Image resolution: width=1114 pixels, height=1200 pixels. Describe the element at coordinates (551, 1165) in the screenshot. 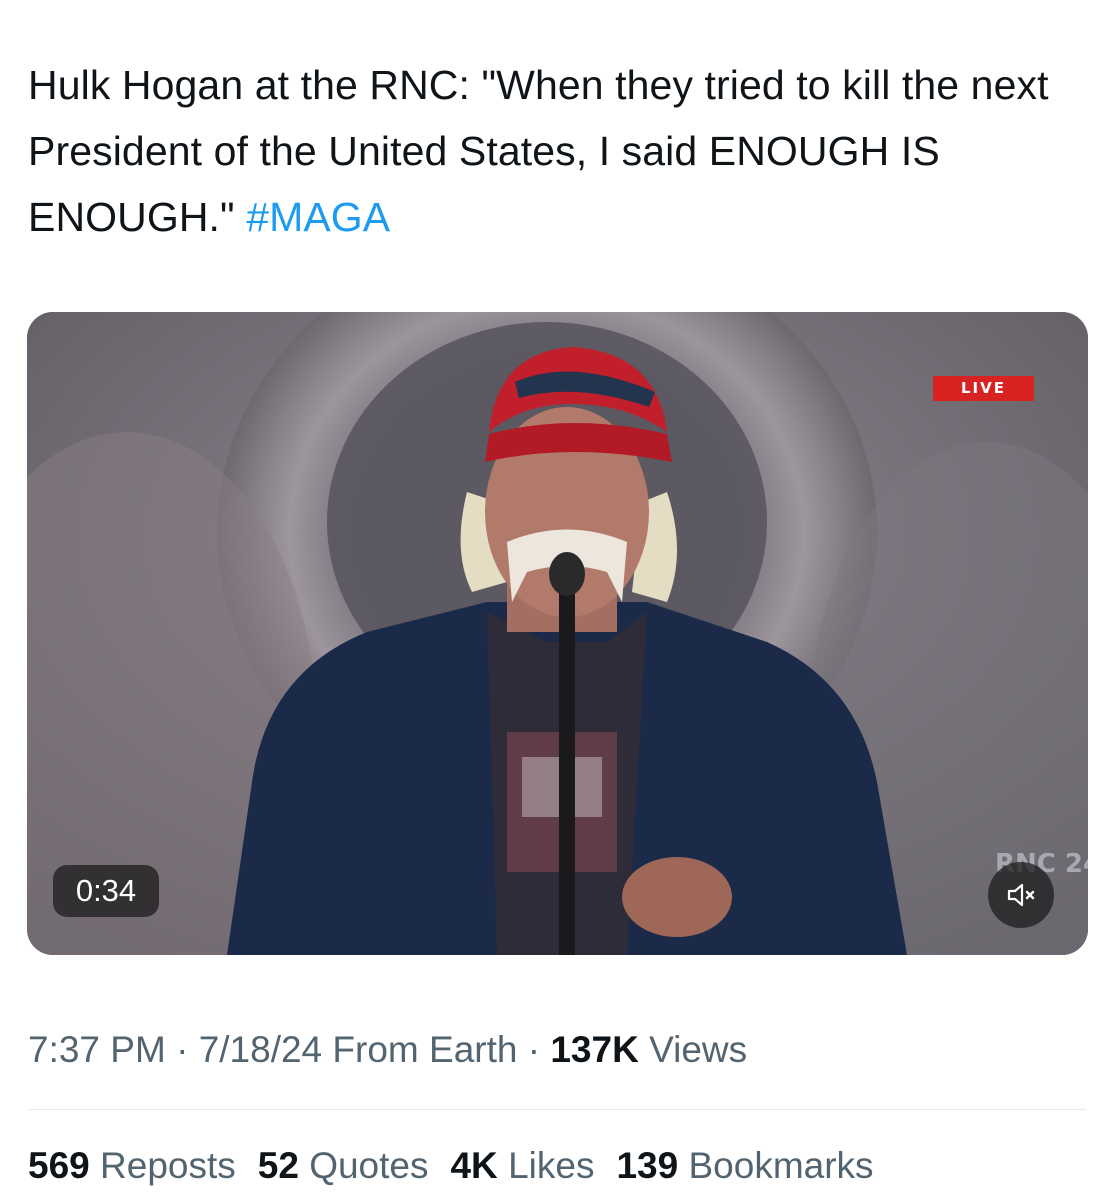

I see `likes-label: Likes` at that location.